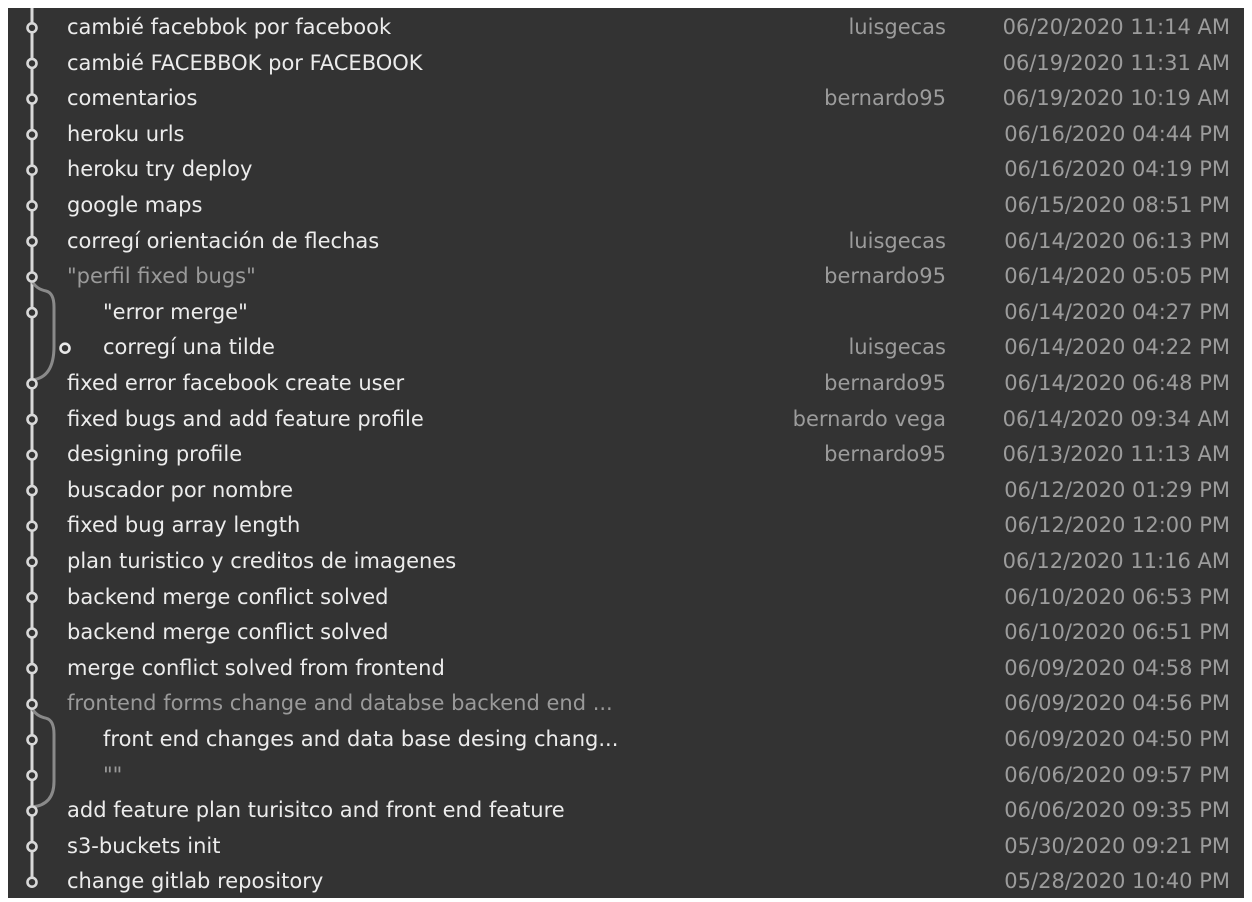 This screenshot has height=902, width=1252. Describe the element at coordinates (144, 845) in the screenshot. I see `commit-subject: s3-buckets init` at that location.